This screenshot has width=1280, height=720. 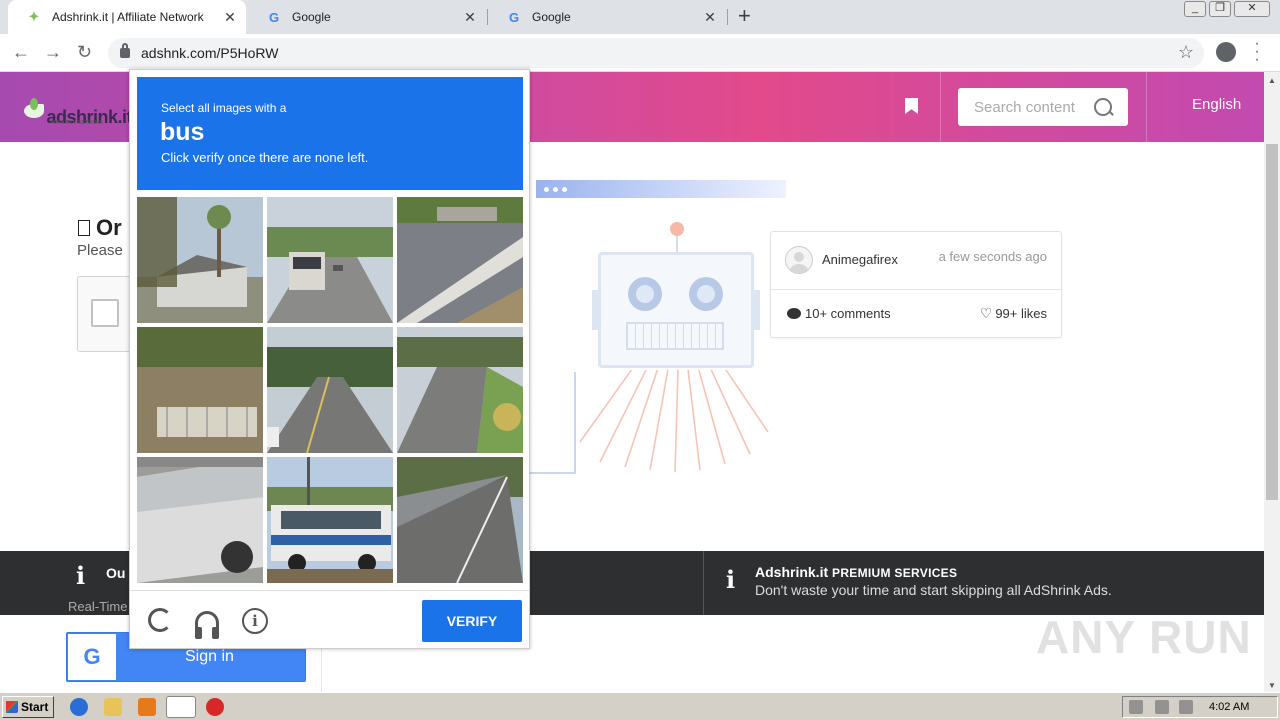 What do you see at coordinates (1186, 707) in the screenshot?
I see `flag-icon` at bounding box center [1186, 707].